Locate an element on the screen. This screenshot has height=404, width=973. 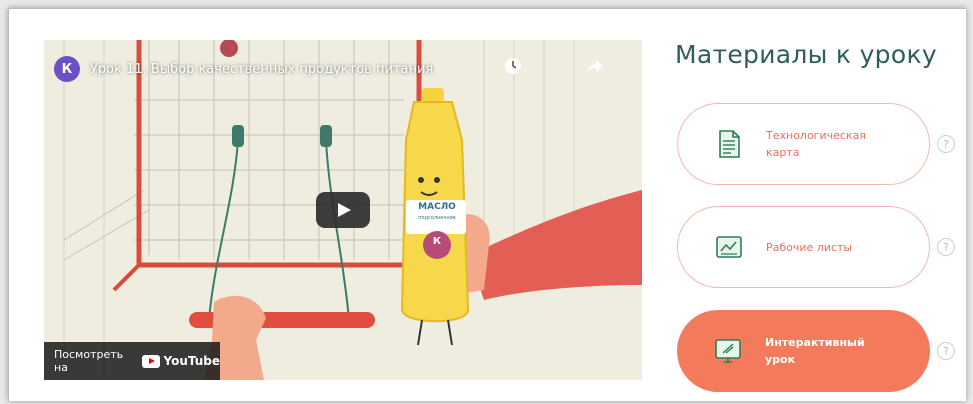
worksheets-button: Рабочие листы is located at coordinates (803, 247).